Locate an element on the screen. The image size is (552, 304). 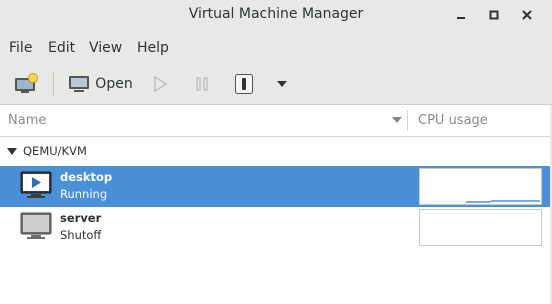
vm-status: Running is located at coordinates (84, 194).